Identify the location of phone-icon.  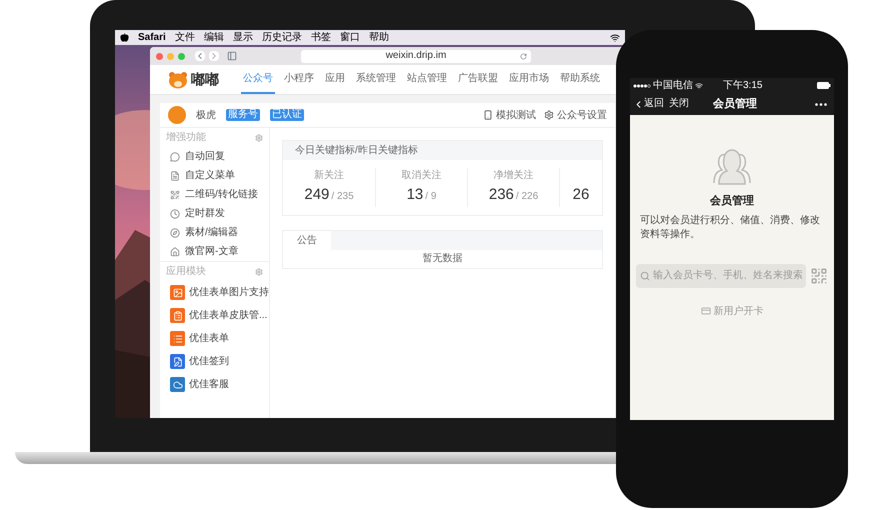
(488, 115).